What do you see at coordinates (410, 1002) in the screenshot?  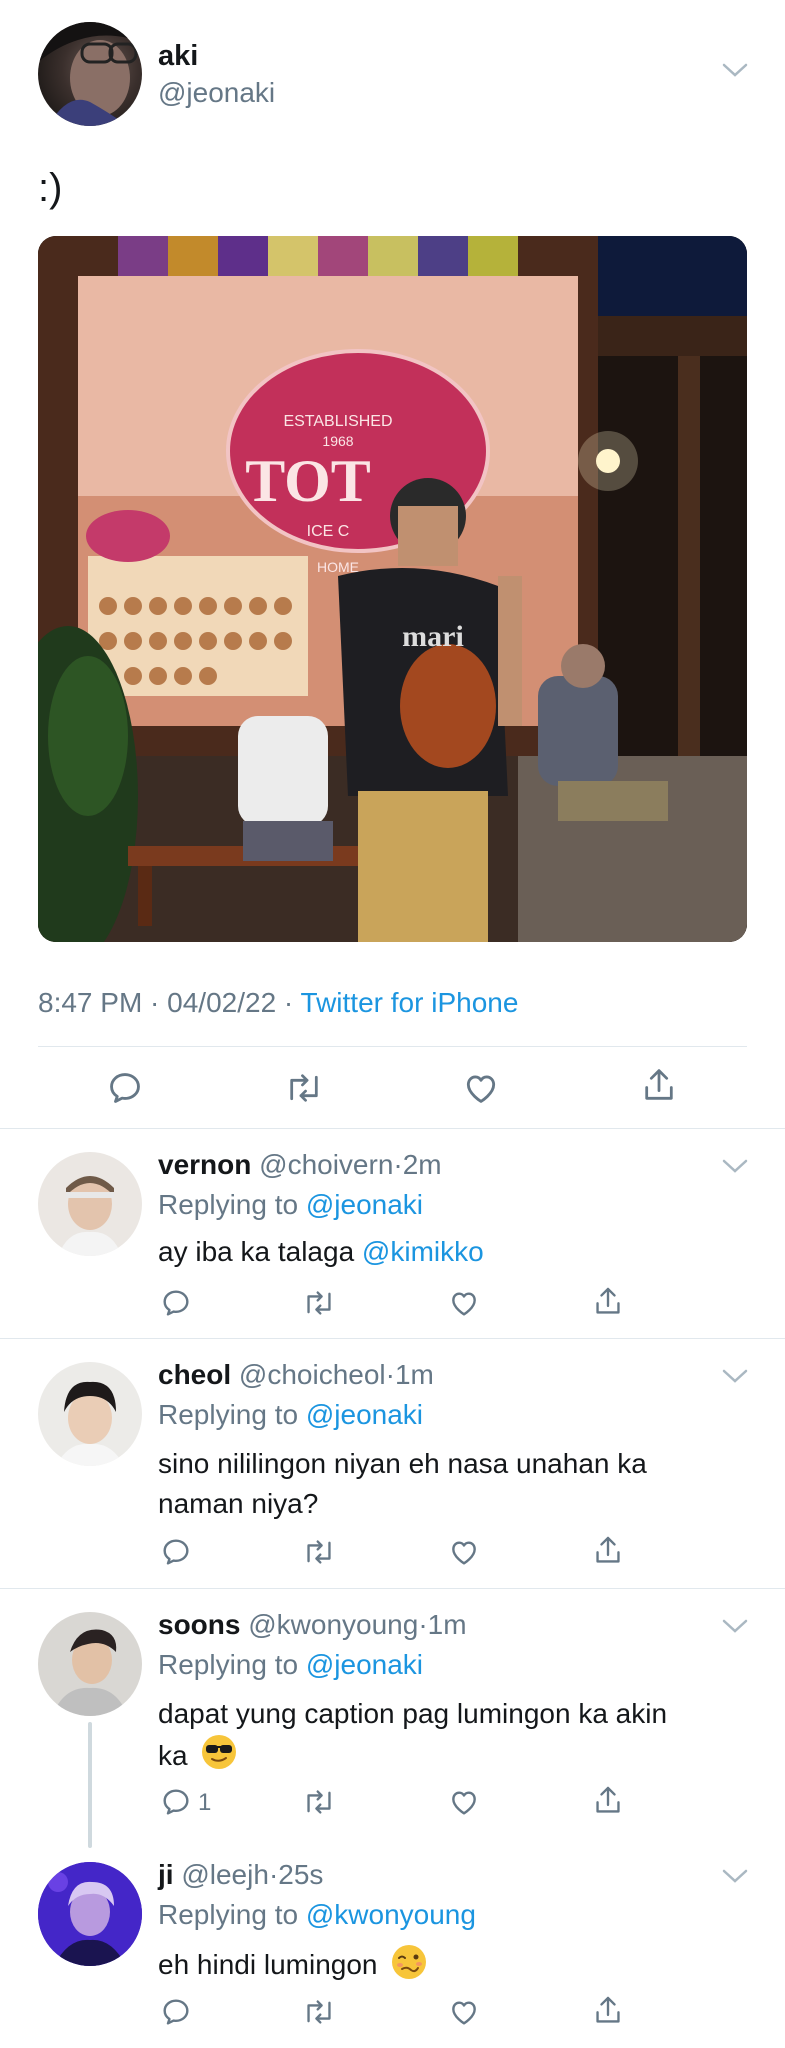 I see `tweet-source-link: Twitter for iPhone` at bounding box center [410, 1002].